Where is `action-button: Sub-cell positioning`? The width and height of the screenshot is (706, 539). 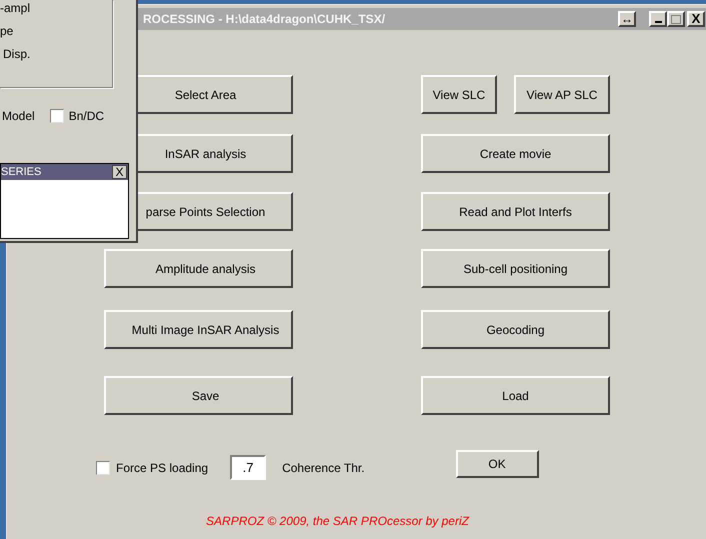 action-button: Sub-cell positioning is located at coordinates (515, 268).